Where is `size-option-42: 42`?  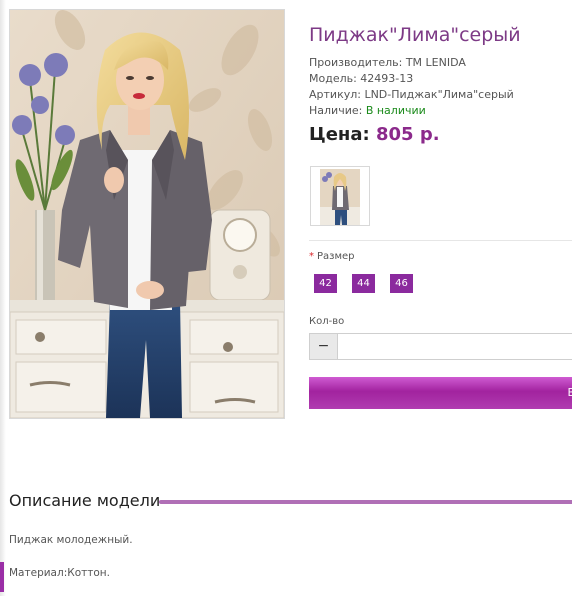 size-option-42: 42 is located at coordinates (325, 283).